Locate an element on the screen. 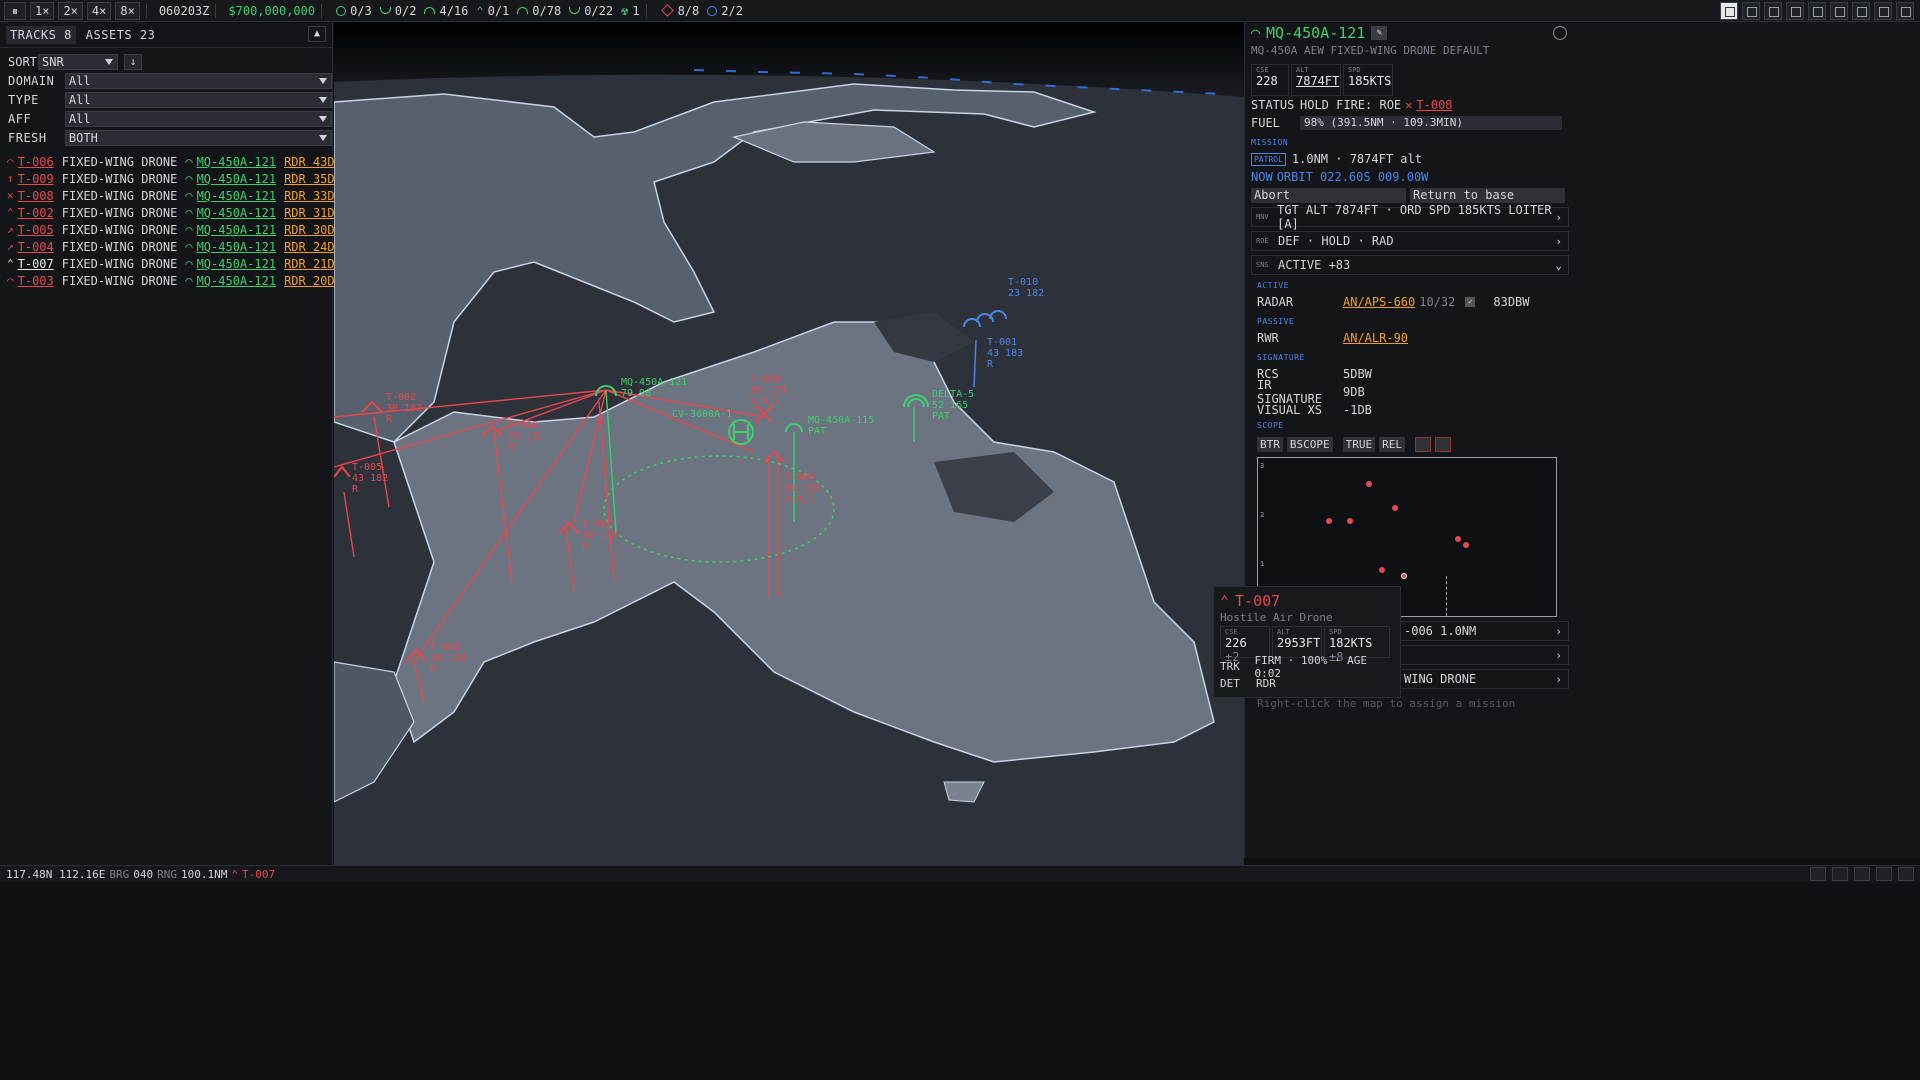  sort-select: SNR is located at coordinates (78, 61).